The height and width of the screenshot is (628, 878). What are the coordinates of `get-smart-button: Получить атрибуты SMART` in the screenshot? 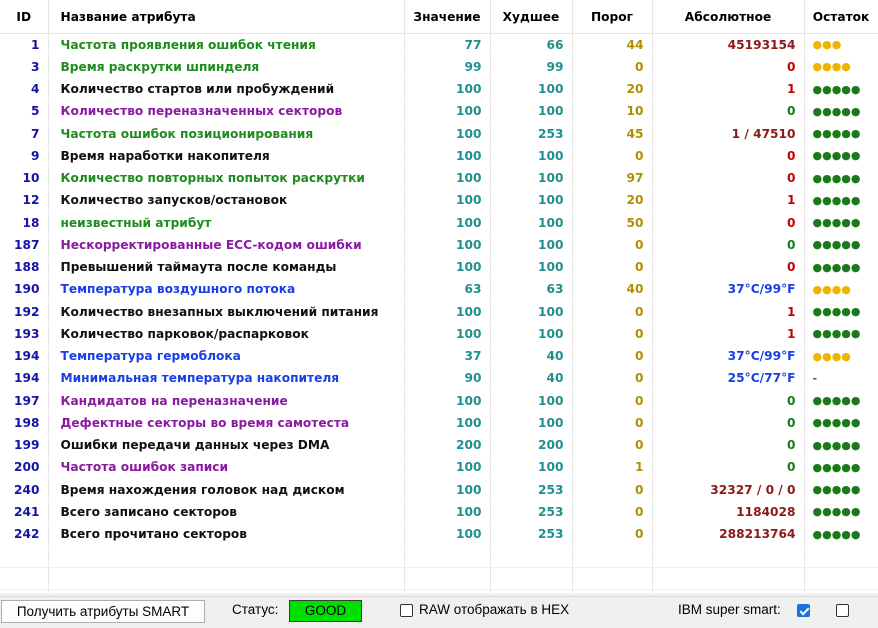 It's located at (103, 611).